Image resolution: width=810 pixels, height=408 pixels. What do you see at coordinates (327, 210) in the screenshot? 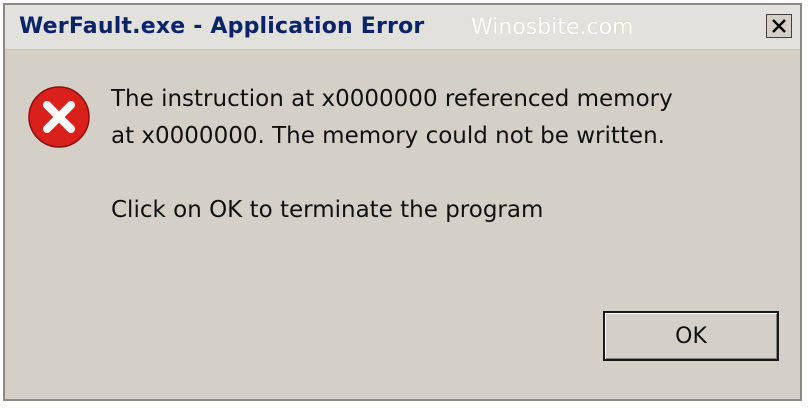
I see `instruction-text: Click on OK to terminate the program` at bounding box center [327, 210].